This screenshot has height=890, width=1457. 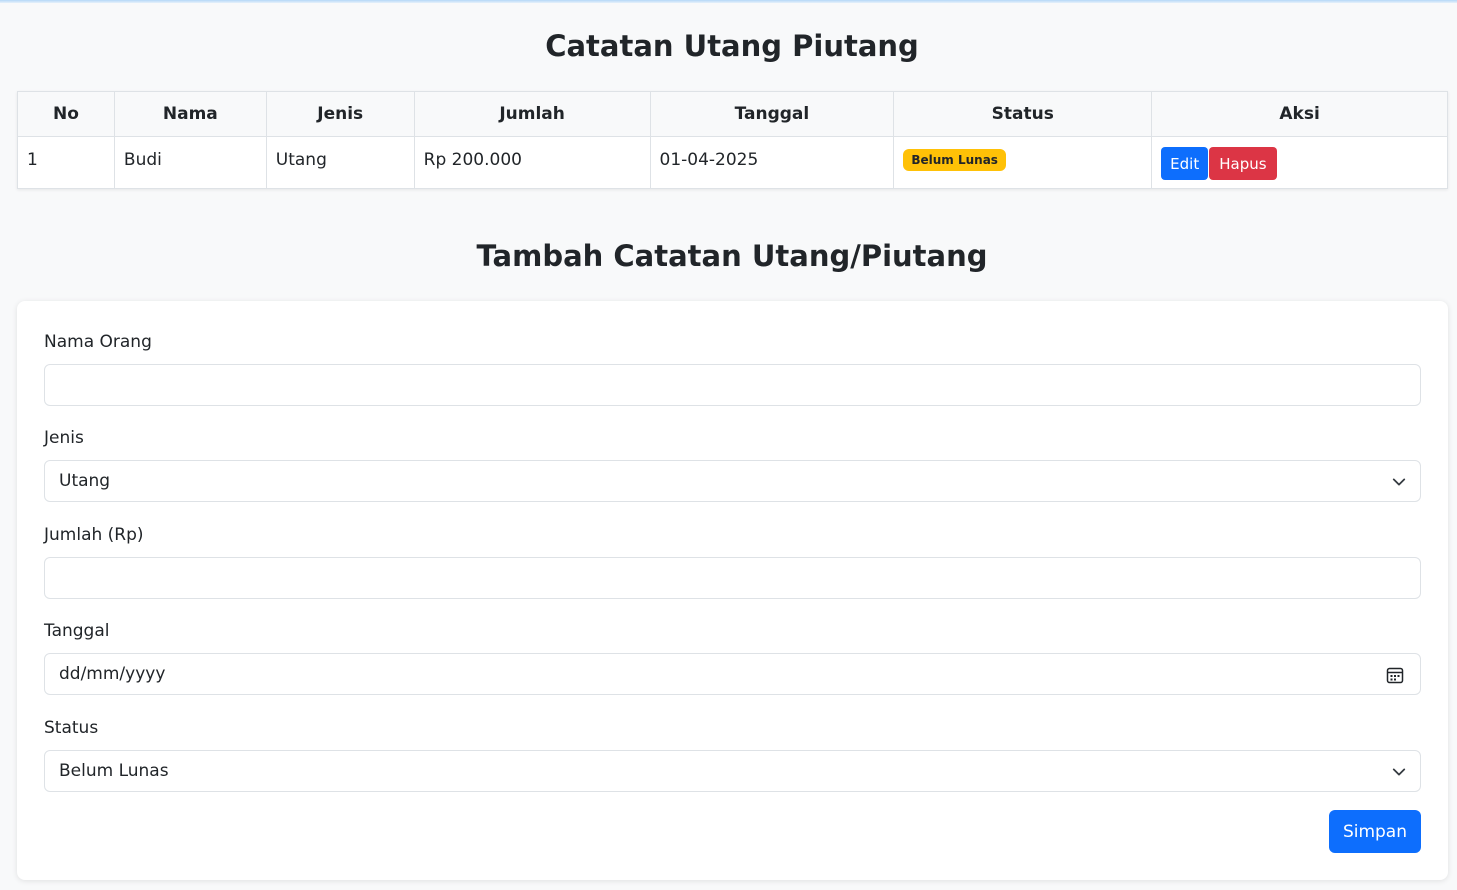 What do you see at coordinates (1299, 114) in the screenshot?
I see `header-aksi: Aksi` at bounding box center [1299, 114].